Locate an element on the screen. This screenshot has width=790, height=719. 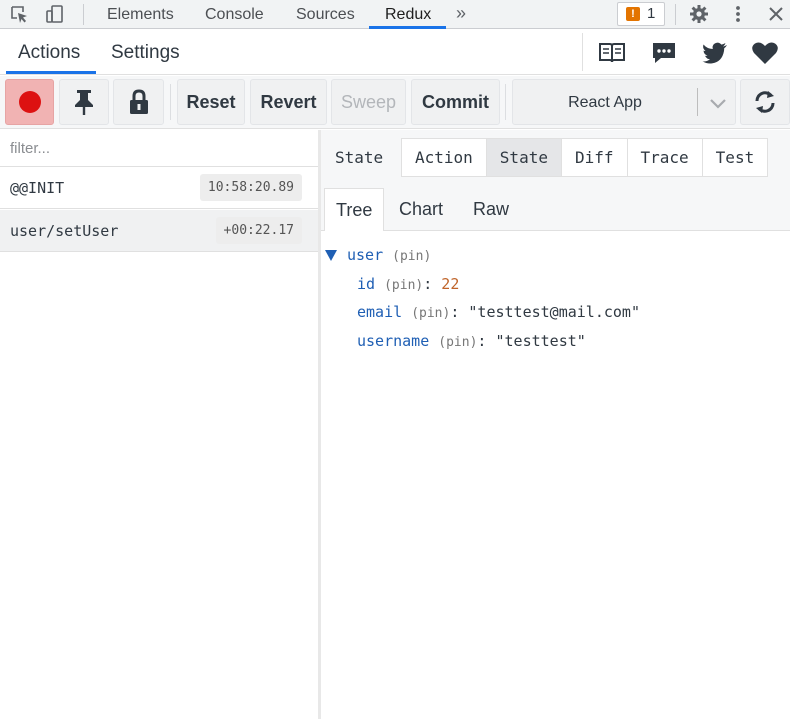
reset-button: Reset is located at coordinates (211, 102).